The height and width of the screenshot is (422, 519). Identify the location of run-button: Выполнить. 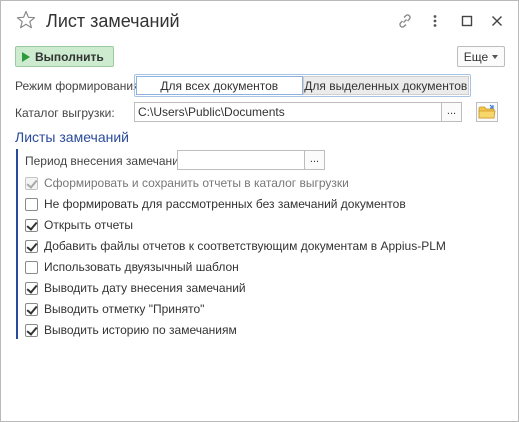
(64, 56).